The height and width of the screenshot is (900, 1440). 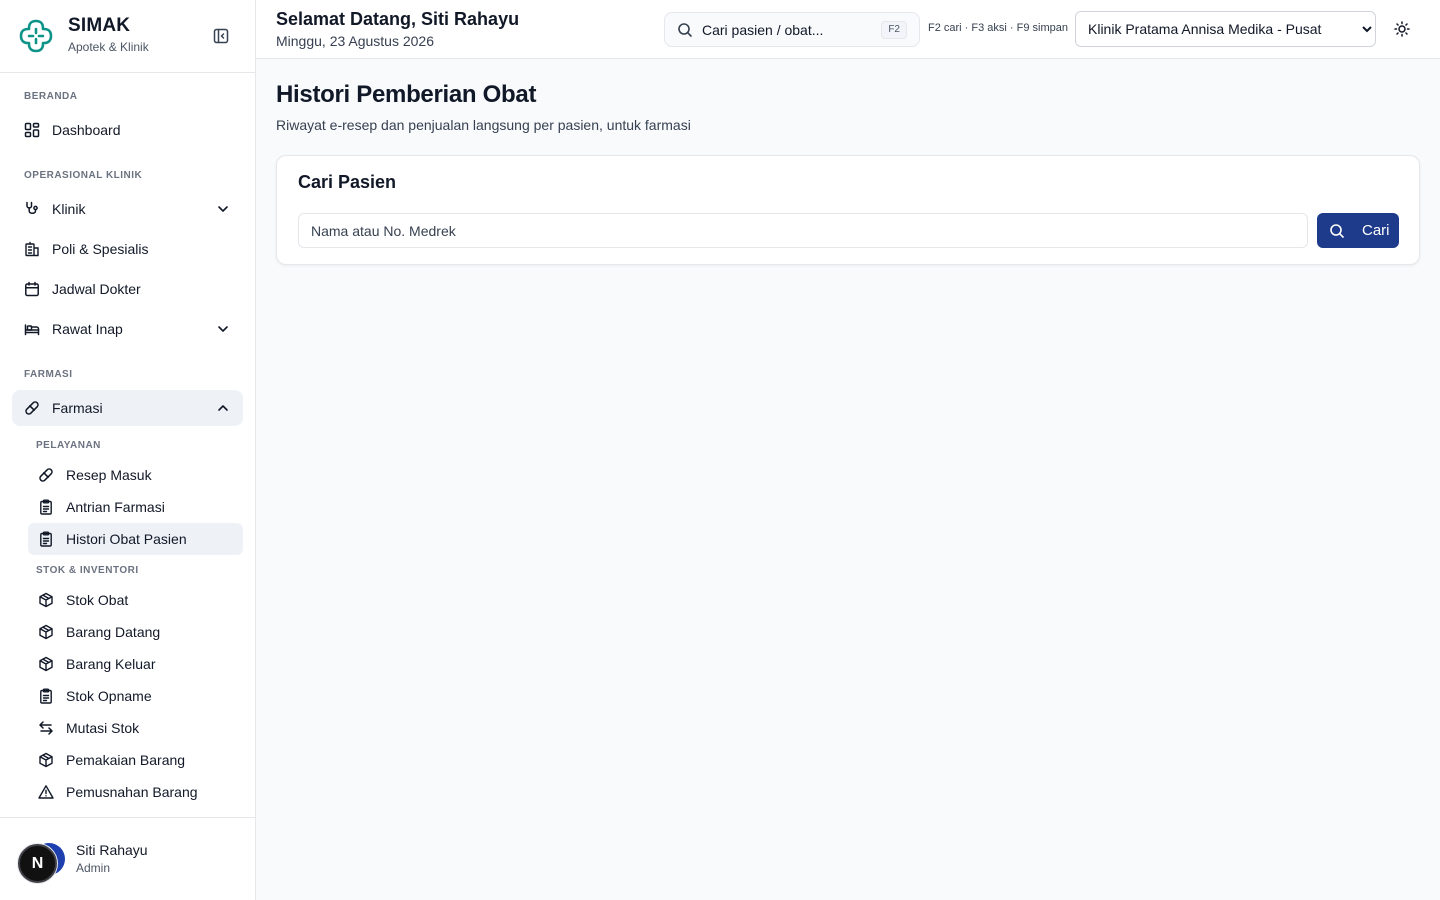 What do you see at coordinates (77, 408) in the screenshot?
I see `sidebar-item-label: Farmasi` at bounding box center [77, 408].